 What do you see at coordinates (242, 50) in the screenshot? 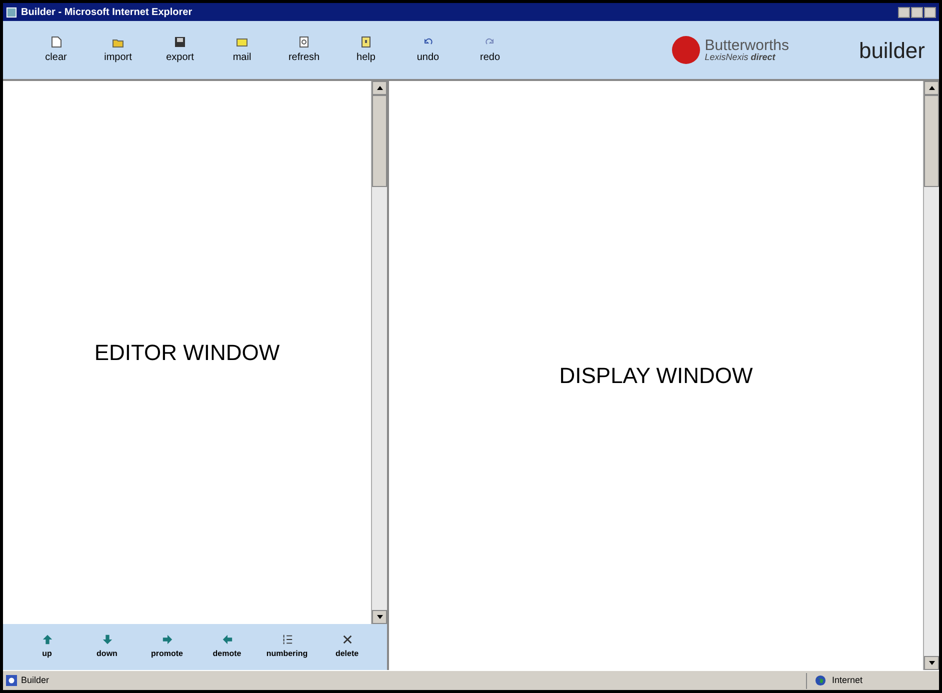
I see `toolbar-button: mail` at bounding box center [242, 50].